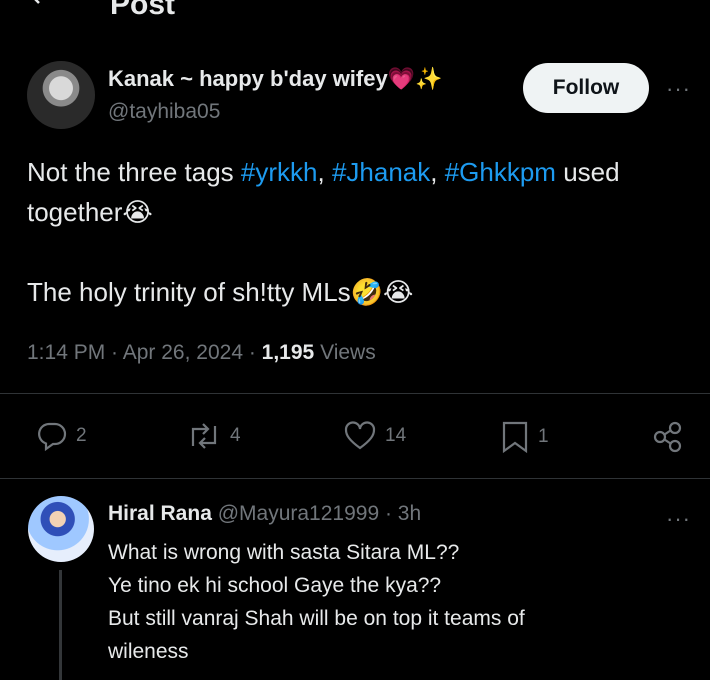 This screenshot has height=680, width=710. Describe the element at coordinates (66, 352) in the screenshot. I see `tweet-time: 1:14 PM` at that location.